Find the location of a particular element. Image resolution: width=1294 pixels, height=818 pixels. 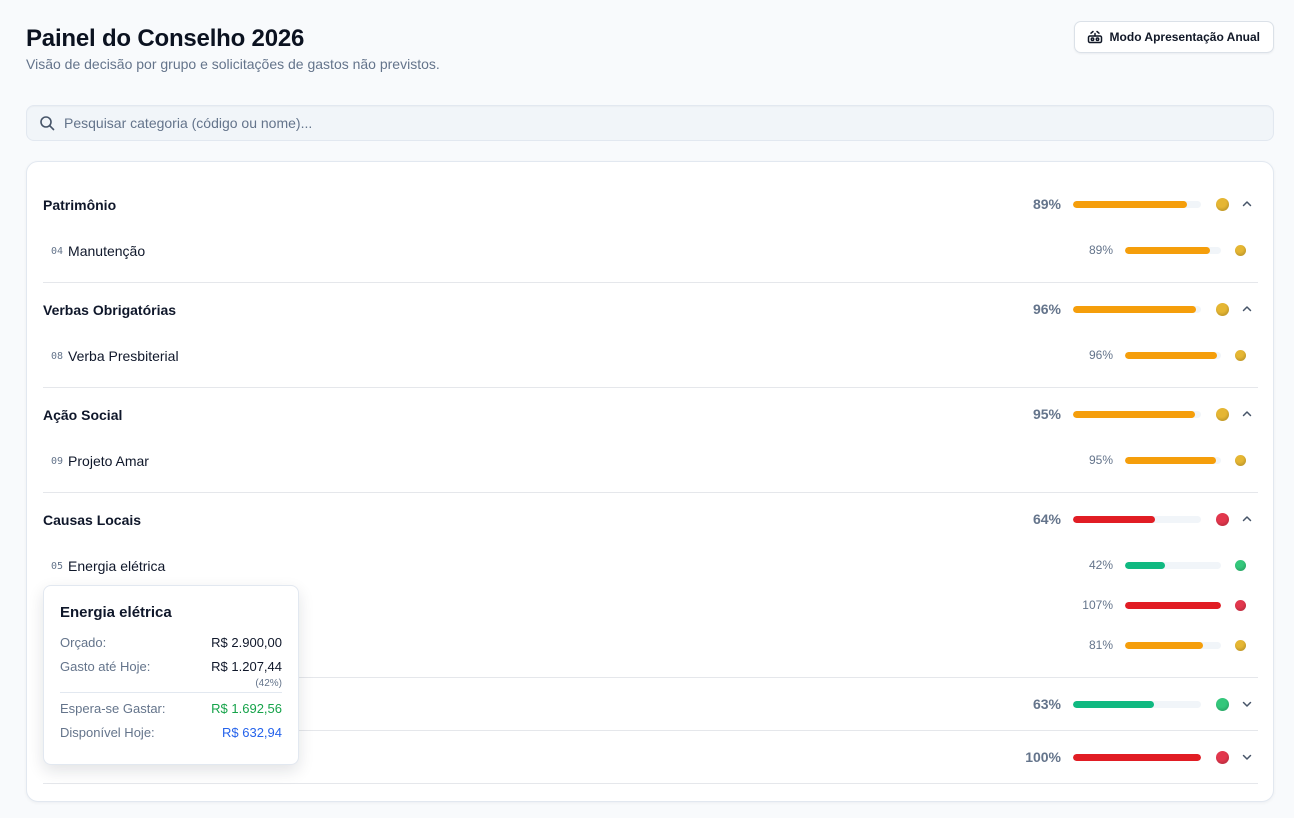

group-percent: 64% is located at coordinates (1046, 519).